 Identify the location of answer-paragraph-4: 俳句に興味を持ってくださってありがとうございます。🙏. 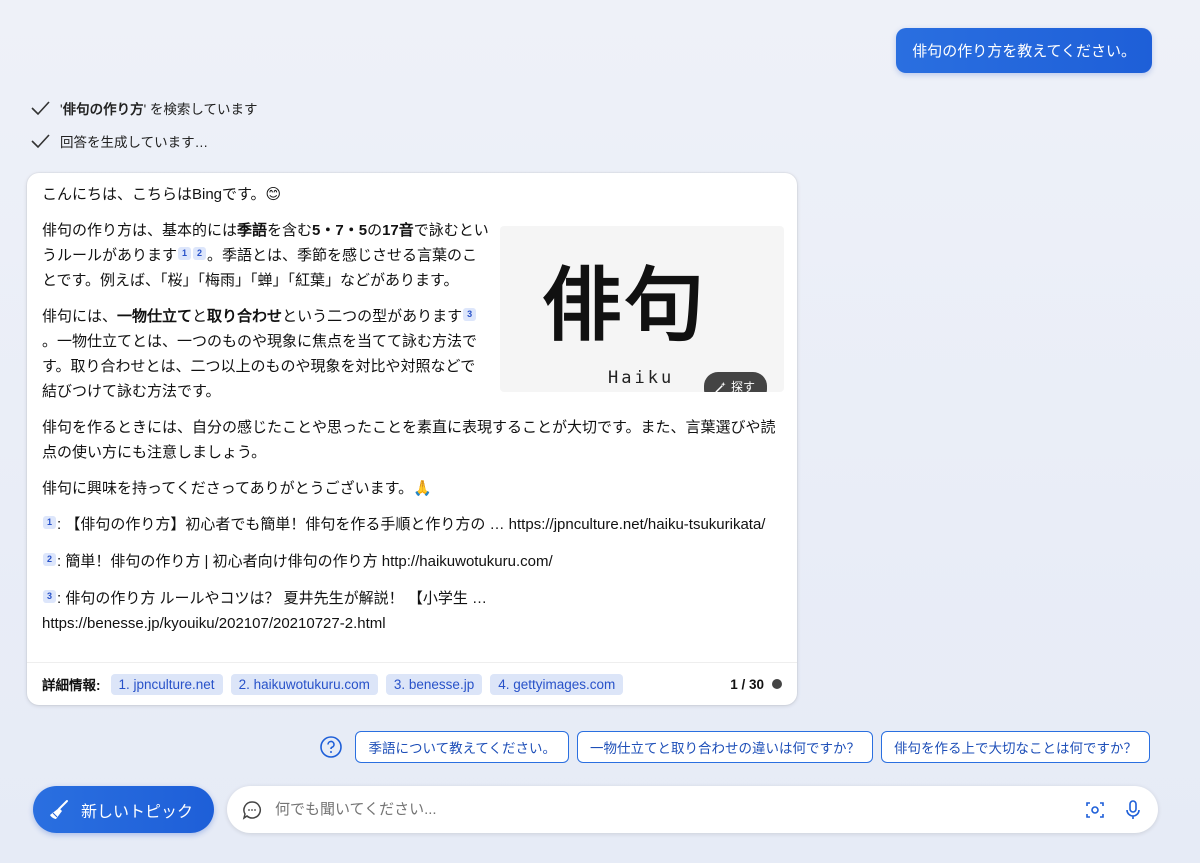
(237, 488).